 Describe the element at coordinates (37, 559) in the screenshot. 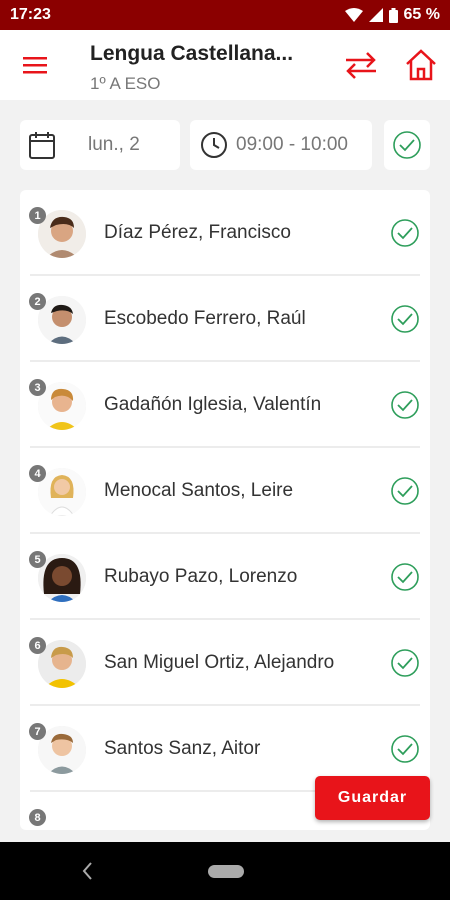

I see `student-number: 5` at that location.